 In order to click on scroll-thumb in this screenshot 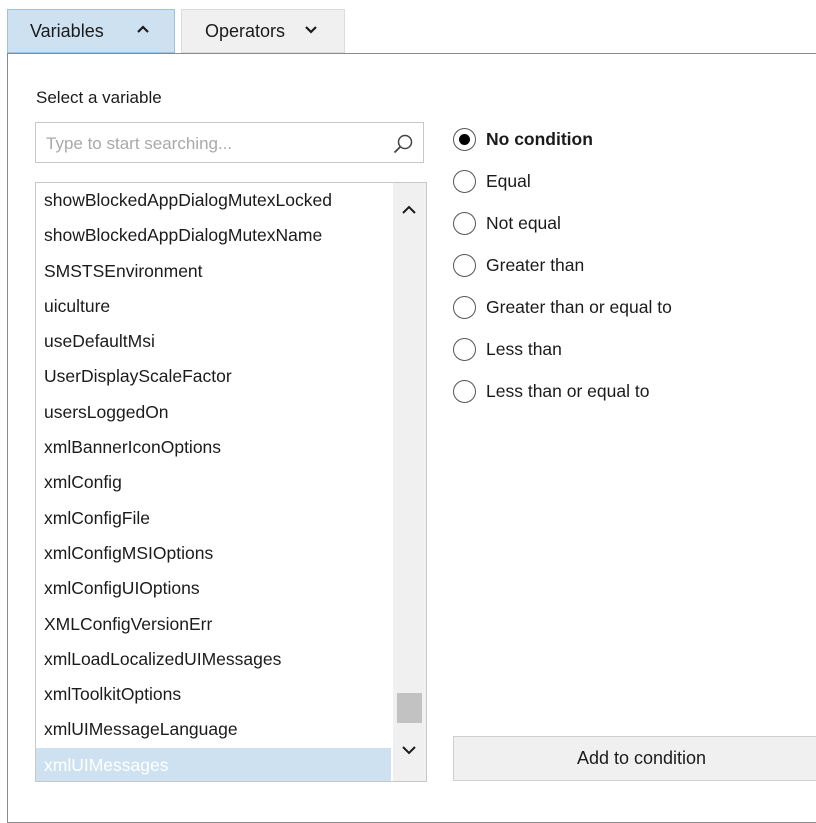, I will do `click(409, 708)`.